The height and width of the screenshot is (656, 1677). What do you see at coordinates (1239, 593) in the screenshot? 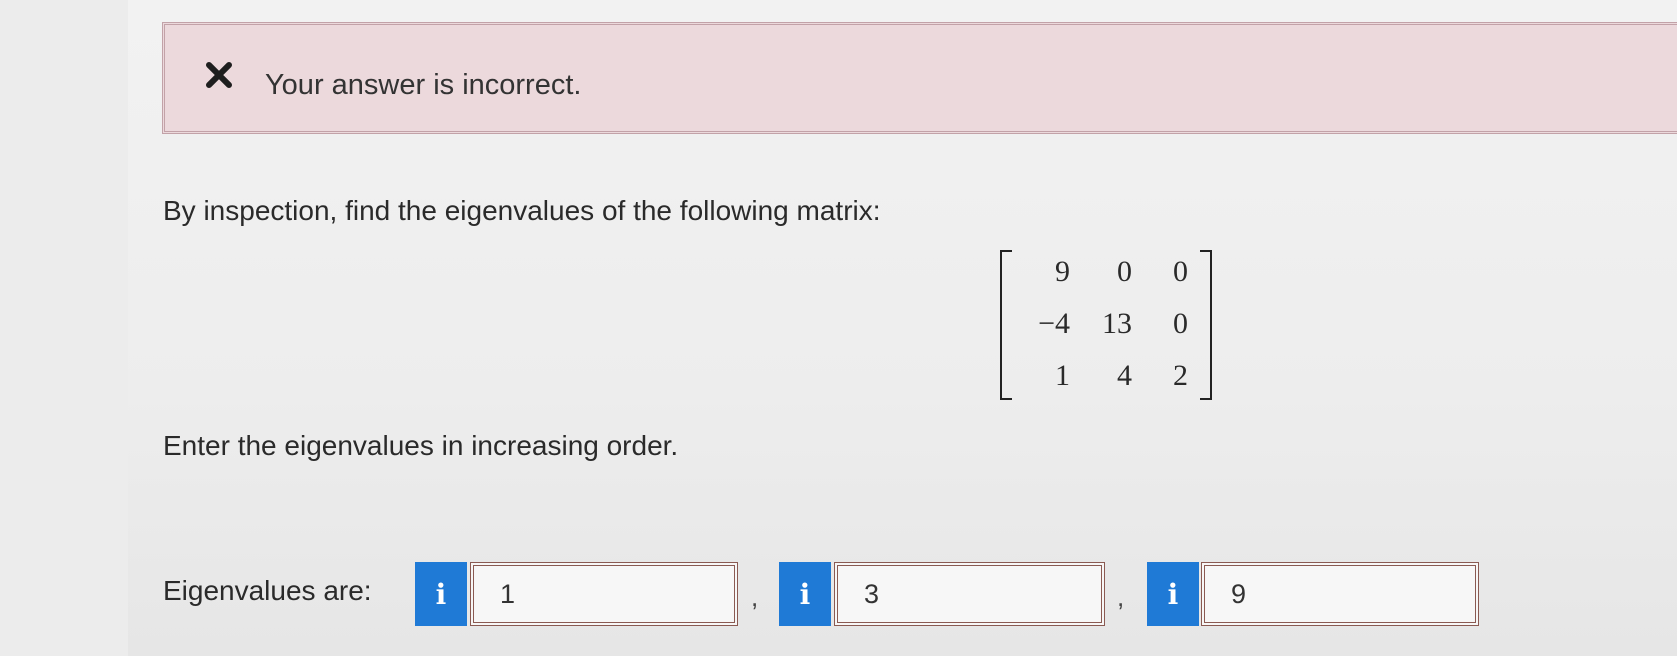
I see `eigenvalue-input-value: 9` at bounding box center [1239, 593].